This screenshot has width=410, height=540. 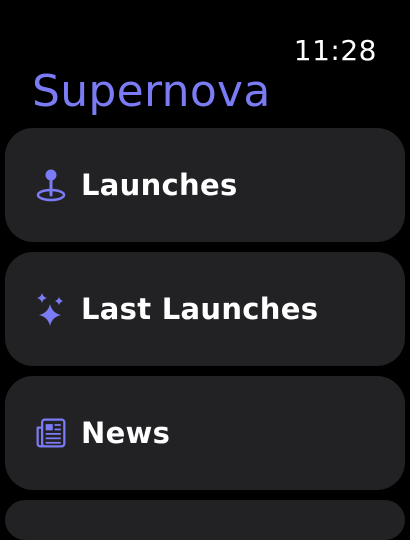 I want to click on app-title: Supernova, so click(x=151, y=91).